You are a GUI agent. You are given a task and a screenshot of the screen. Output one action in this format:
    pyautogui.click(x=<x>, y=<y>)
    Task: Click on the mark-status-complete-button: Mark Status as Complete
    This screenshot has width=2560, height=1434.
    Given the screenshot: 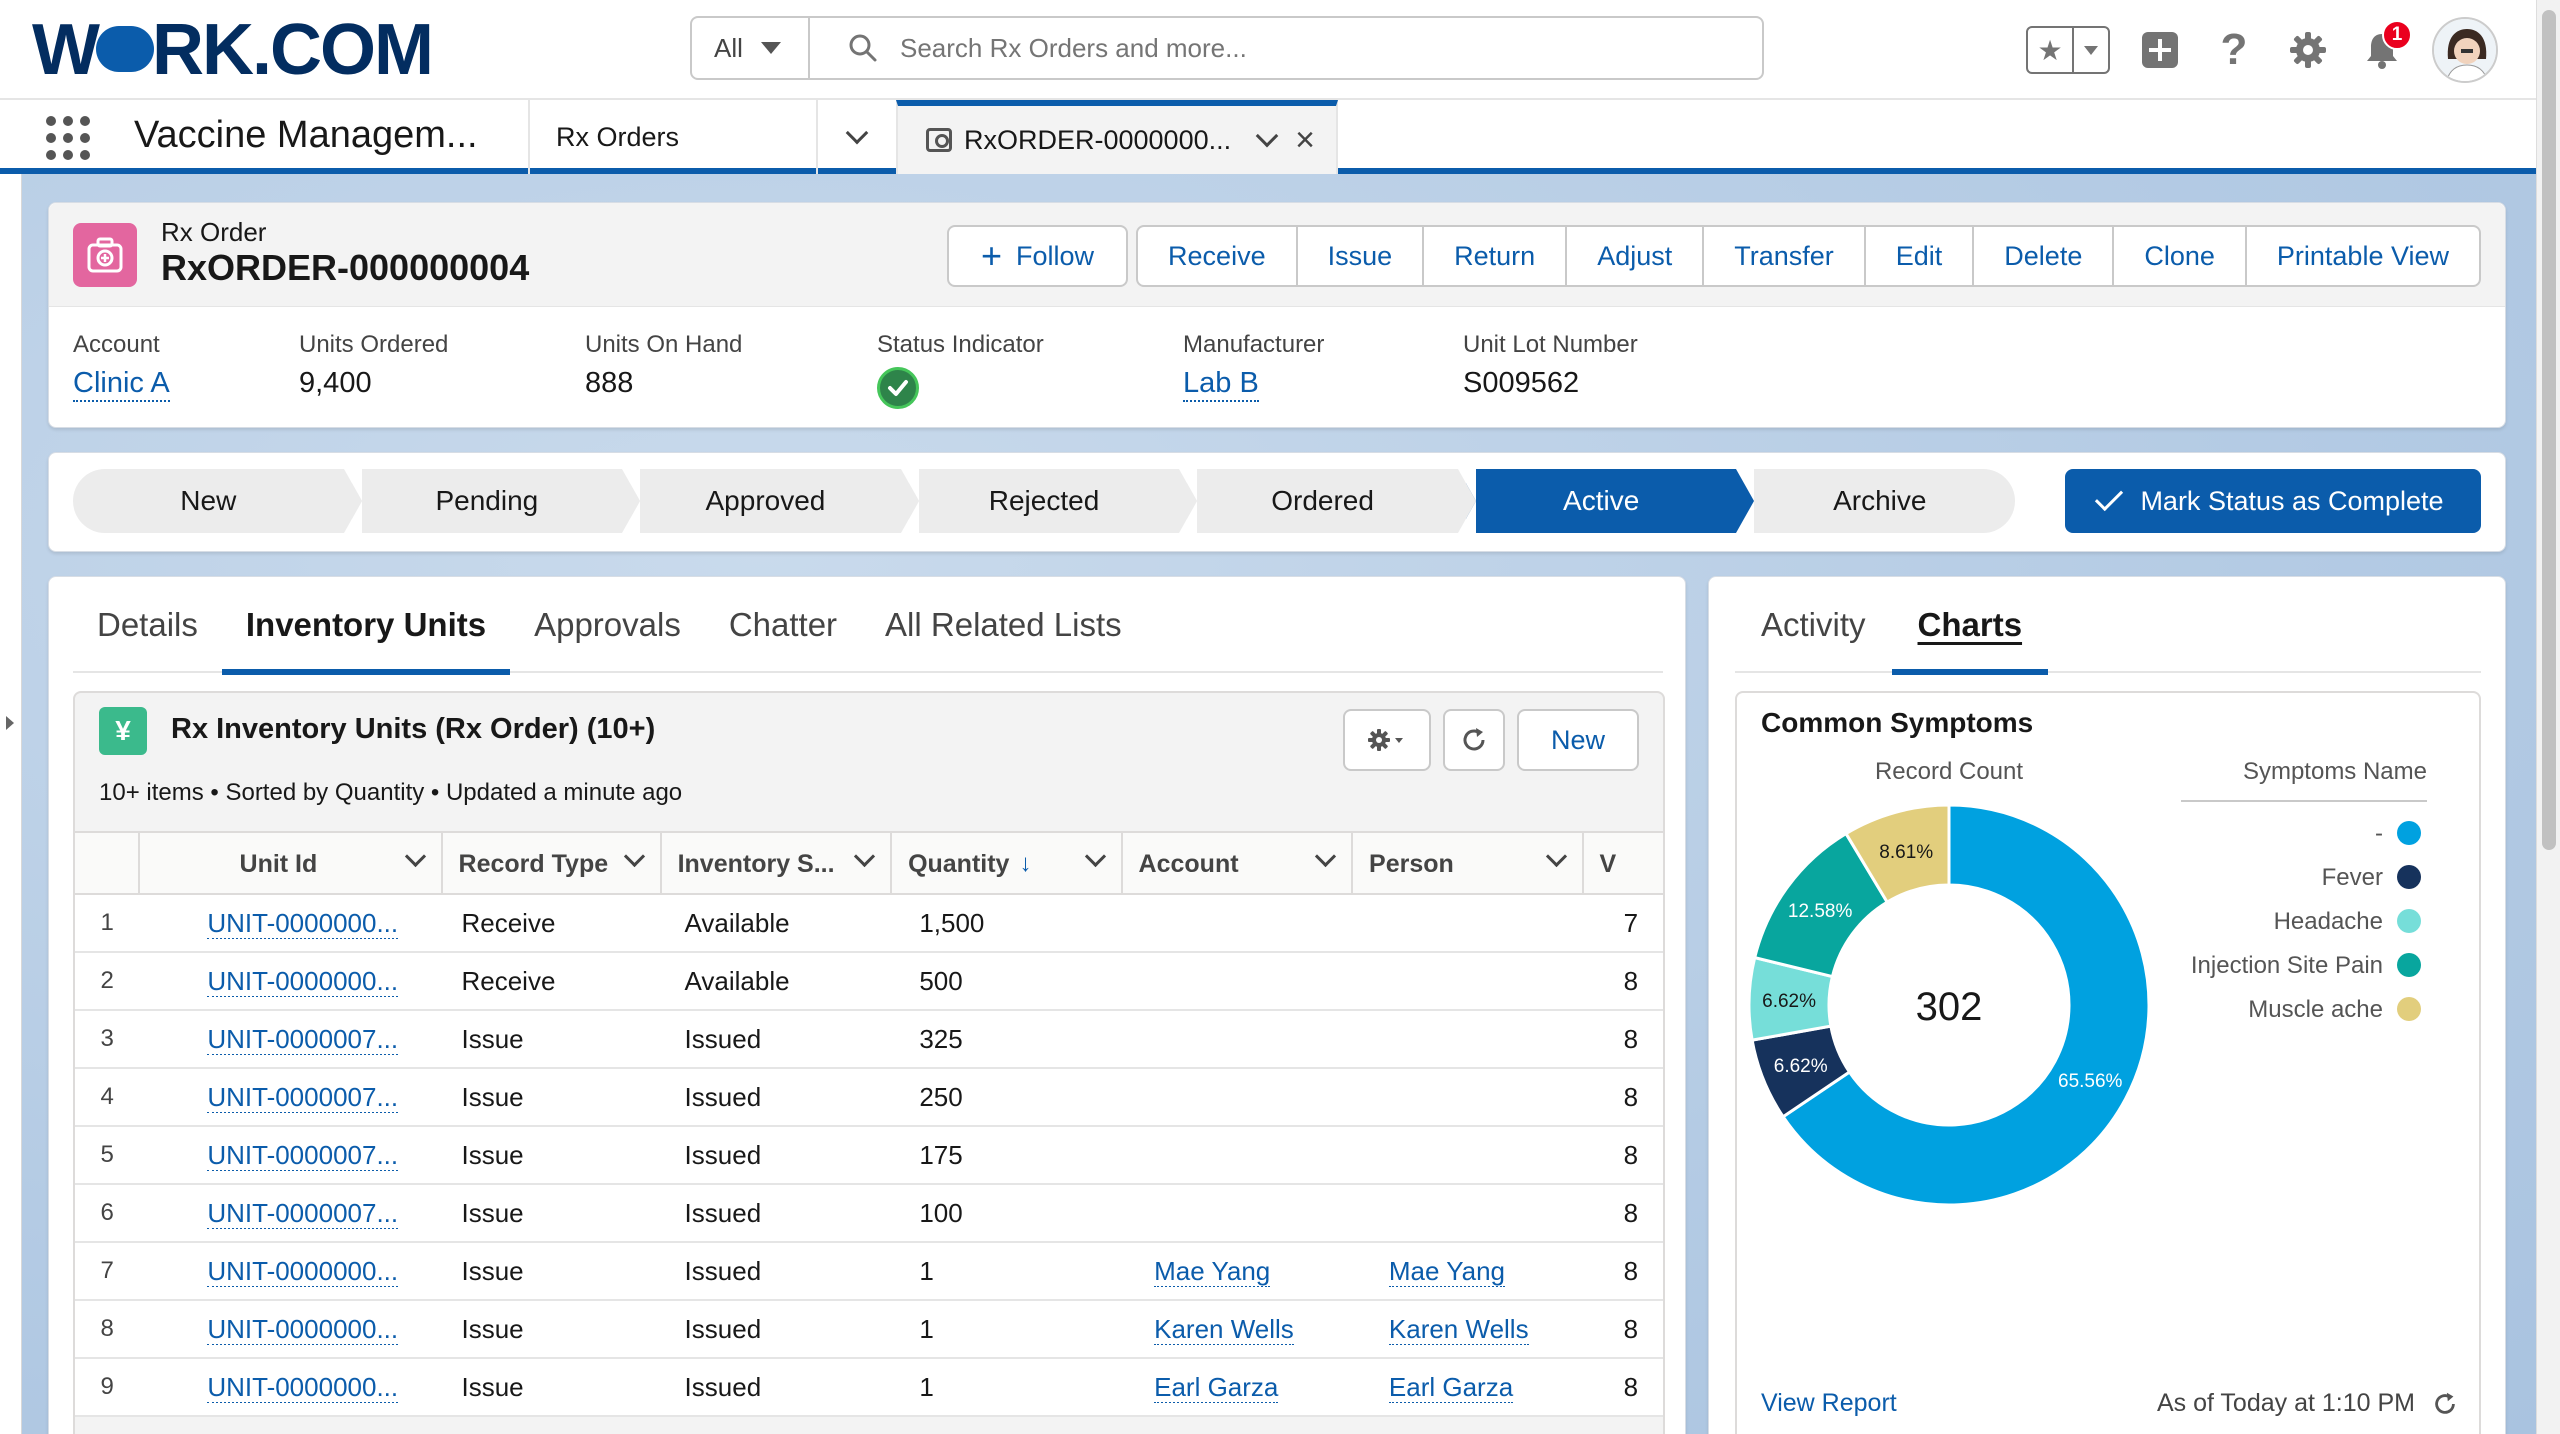 What is the action you would take?
    pyautogui.click(x=2273, y=501)
    